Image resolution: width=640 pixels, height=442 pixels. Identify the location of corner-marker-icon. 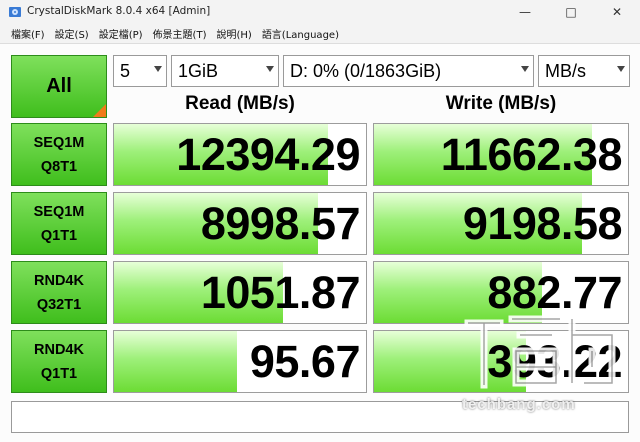
(99, 110).